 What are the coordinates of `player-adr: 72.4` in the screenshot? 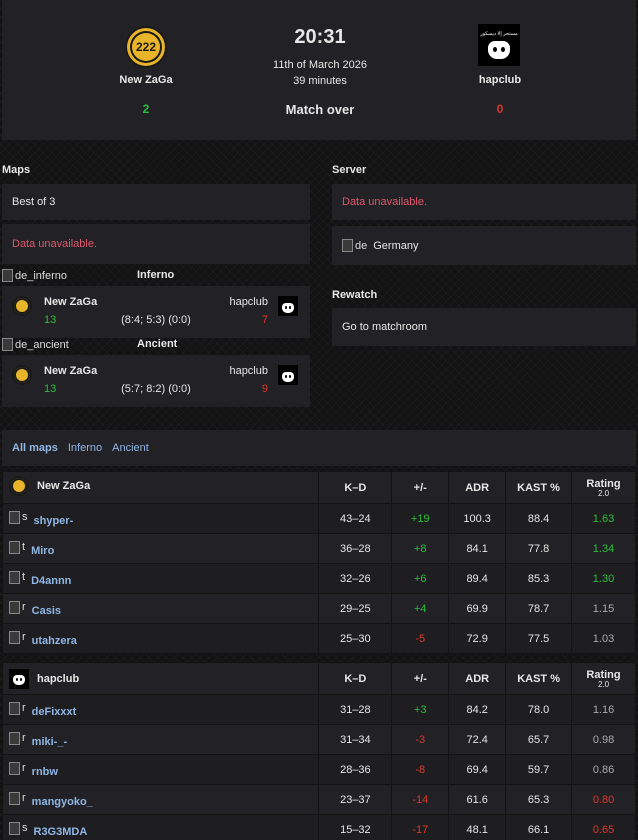 It's located at (477, 739).